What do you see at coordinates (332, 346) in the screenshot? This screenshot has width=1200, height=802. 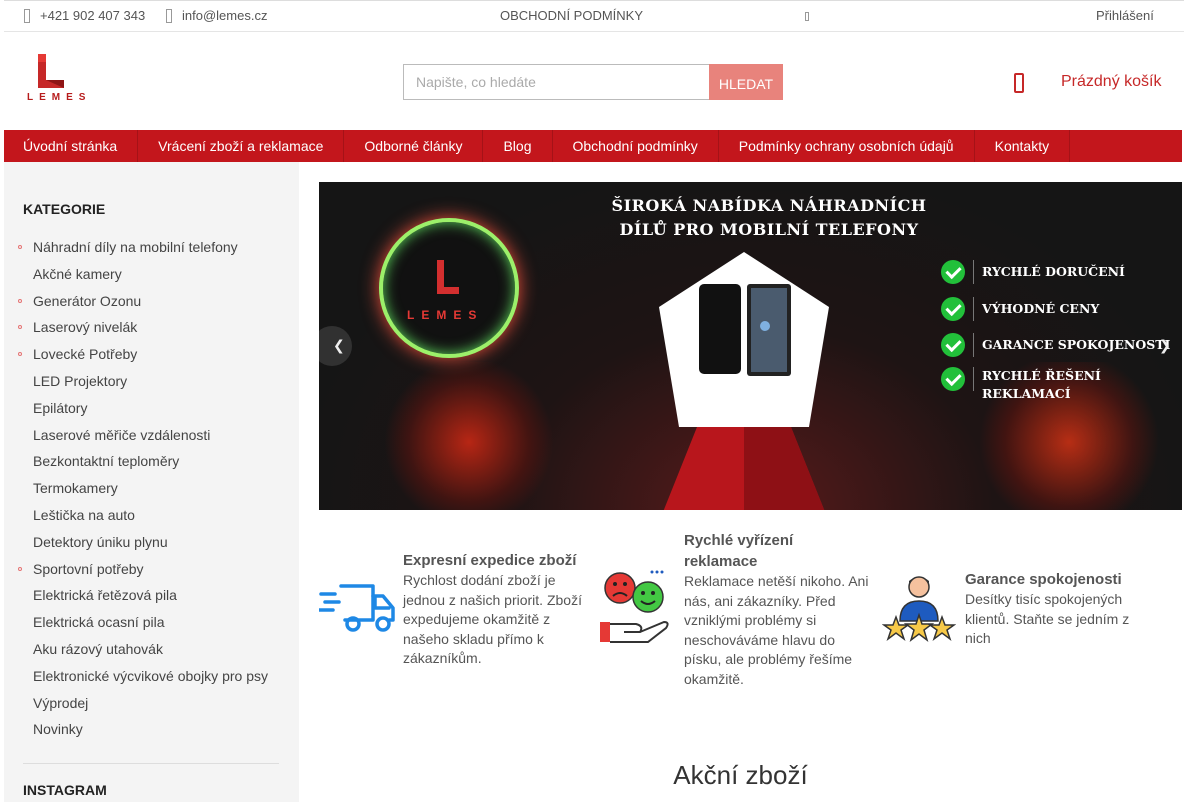 I see `carousel-prev-bg` at bounding box center [332, 346].